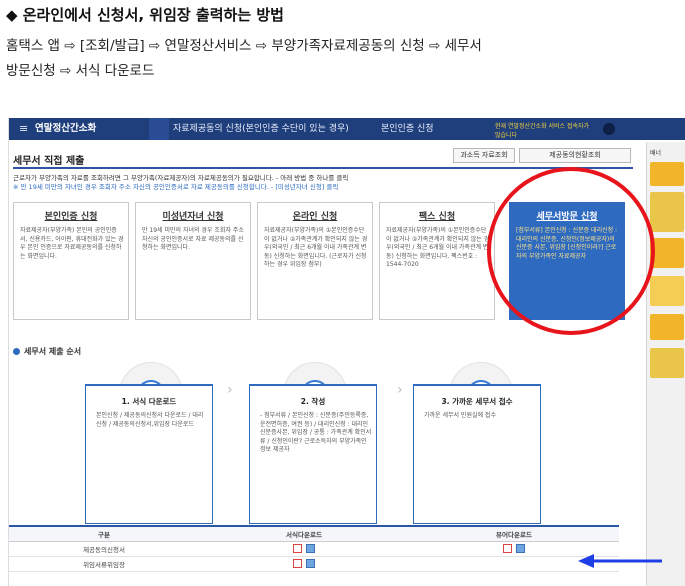 The width and height of the screenshot is (685, 586). I want to click on doc-path-line2: 방문신청 ⇨ 서식 다운로드, so click(80, 71).